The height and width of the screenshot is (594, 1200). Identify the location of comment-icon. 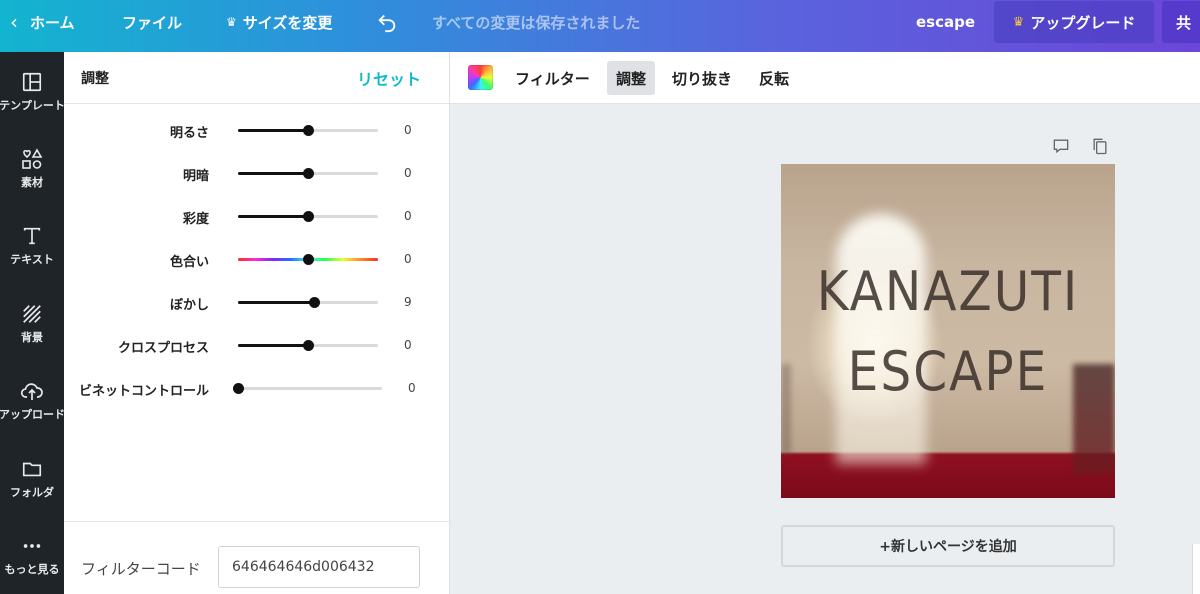
(1061, 146).